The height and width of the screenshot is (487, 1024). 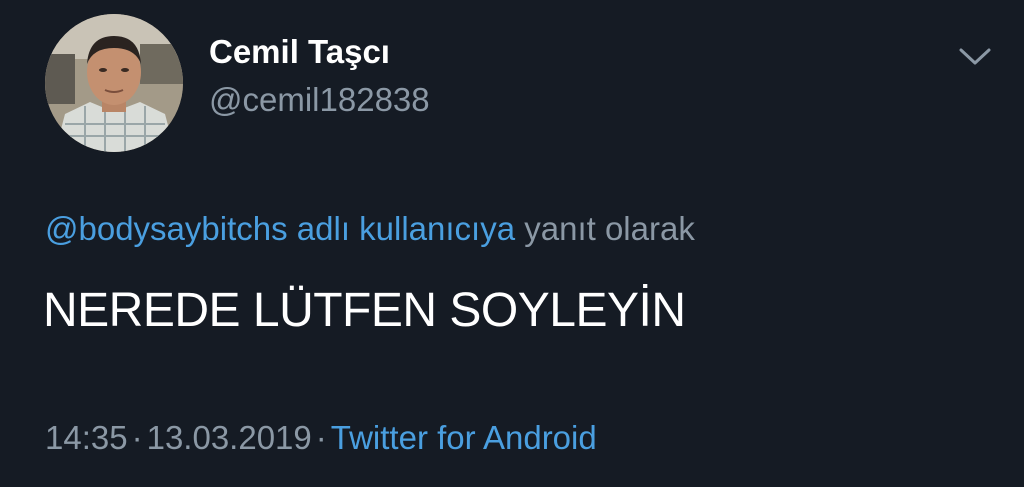 What do you see at coordinates (299, 52) in the screenshot?
I see `author-display-name: Cemil Taşcı` at bounding box center [299, 52].